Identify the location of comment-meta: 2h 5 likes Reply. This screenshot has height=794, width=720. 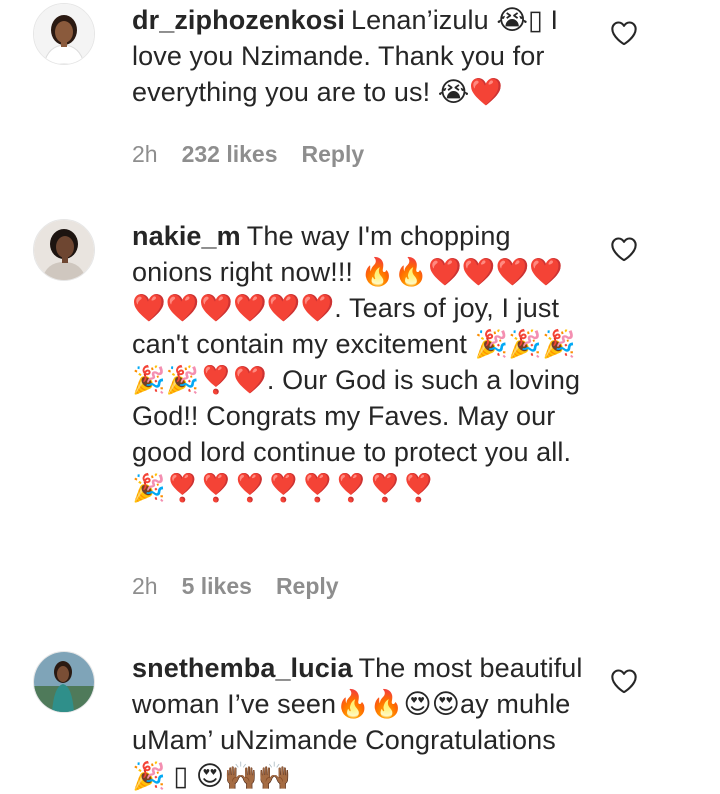
(235, 586).